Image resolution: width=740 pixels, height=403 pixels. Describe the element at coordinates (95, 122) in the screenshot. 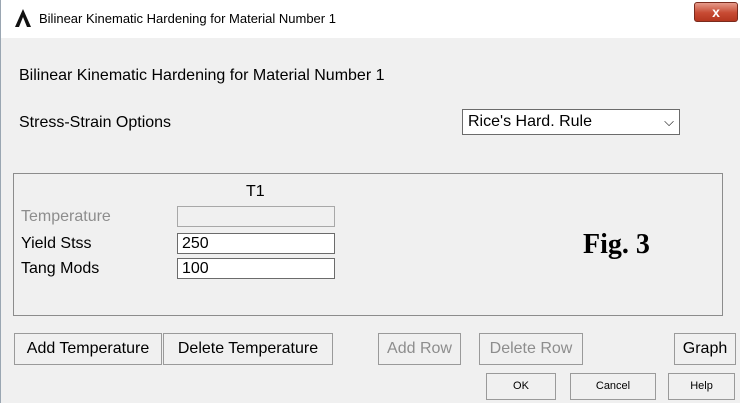

I see `stress-strain-label: Stress-Strain Options` at that location.